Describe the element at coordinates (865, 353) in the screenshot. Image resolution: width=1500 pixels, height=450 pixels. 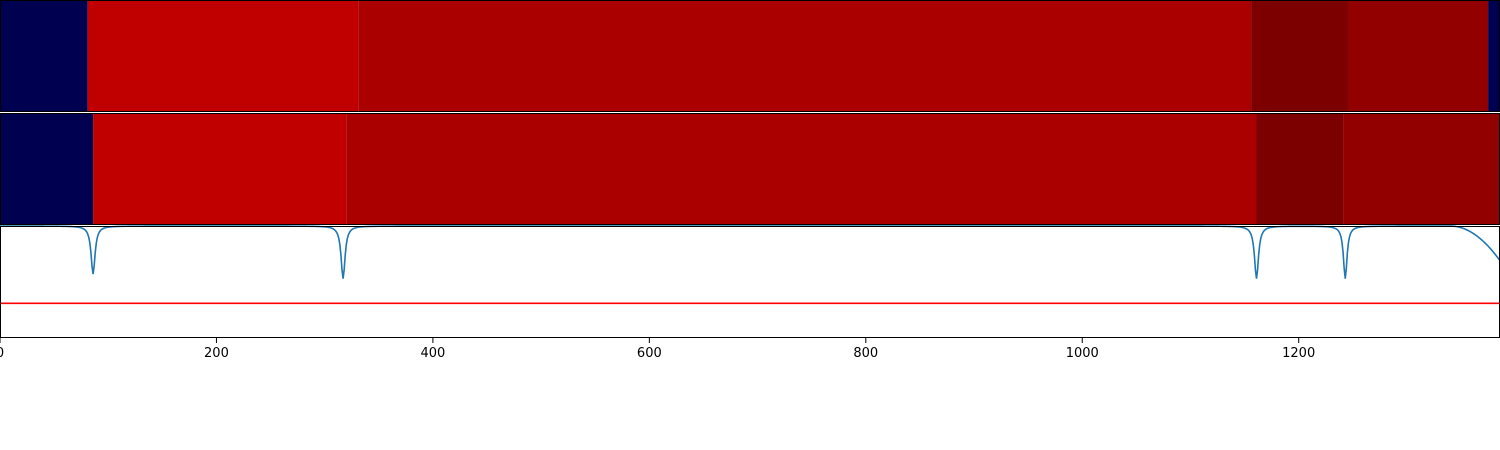
I see `x-tick-label: 800` at that location.